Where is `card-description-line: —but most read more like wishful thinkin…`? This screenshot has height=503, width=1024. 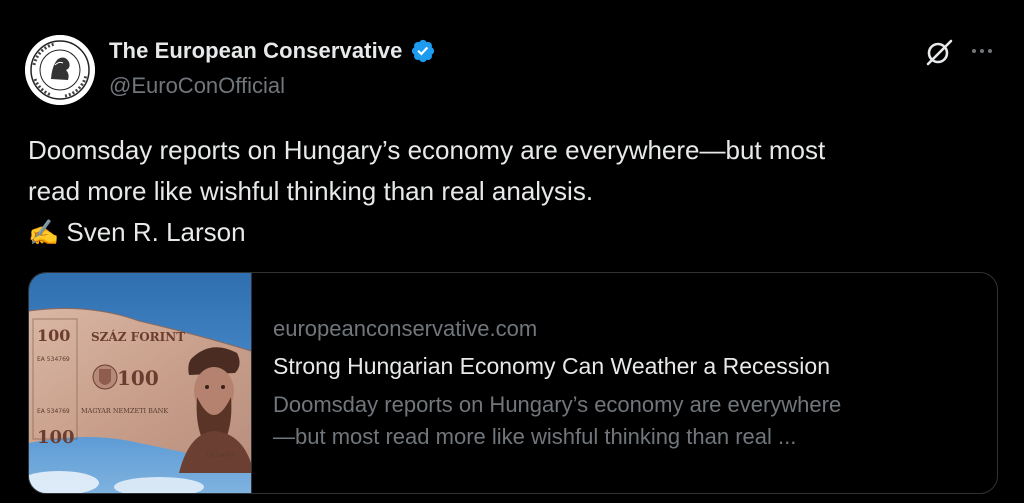
card-description-line: —but most read more like wishful thinkin… is located at coordinates (535, 436).